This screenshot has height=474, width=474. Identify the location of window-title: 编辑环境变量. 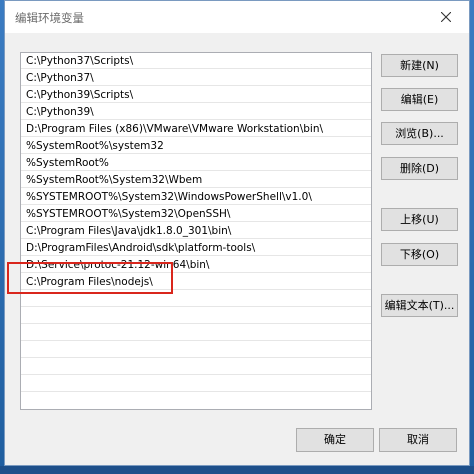
(49, 18).